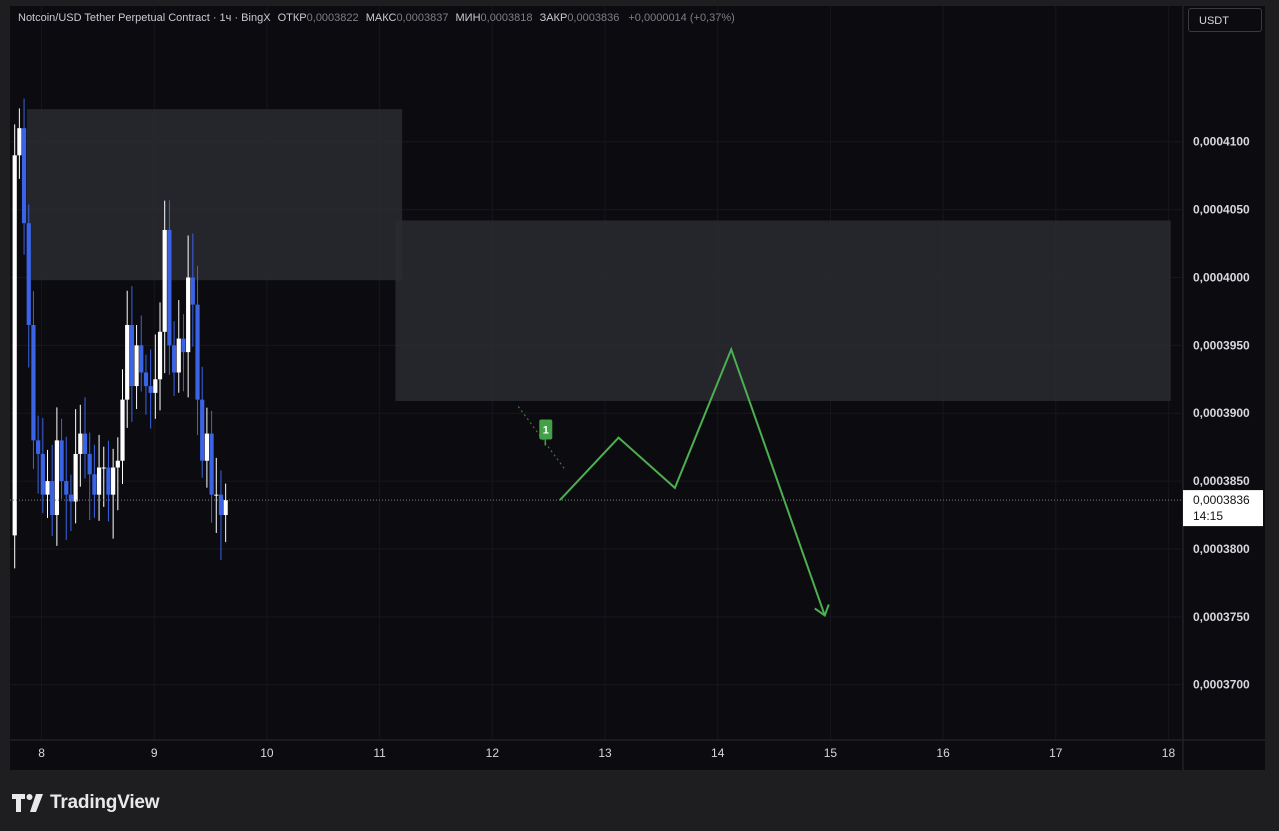 The image size is (1279, 831). I want to click on x-tick-label: 15, so click(831, 753).